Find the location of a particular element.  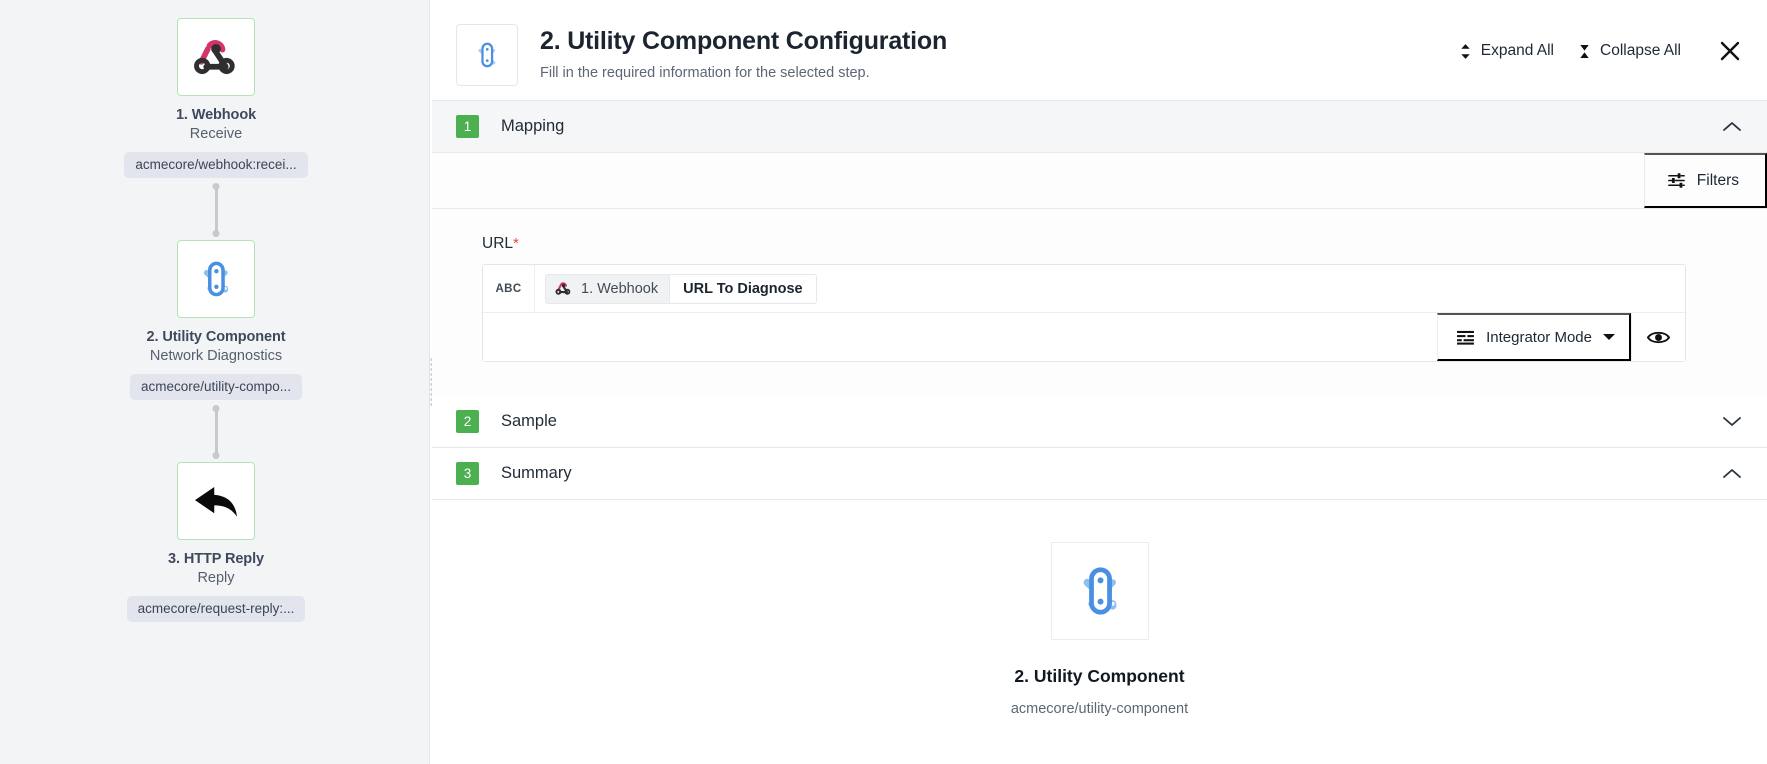

flow-step-title: 3. HTTP Reply is located at coordinates (216, 558).